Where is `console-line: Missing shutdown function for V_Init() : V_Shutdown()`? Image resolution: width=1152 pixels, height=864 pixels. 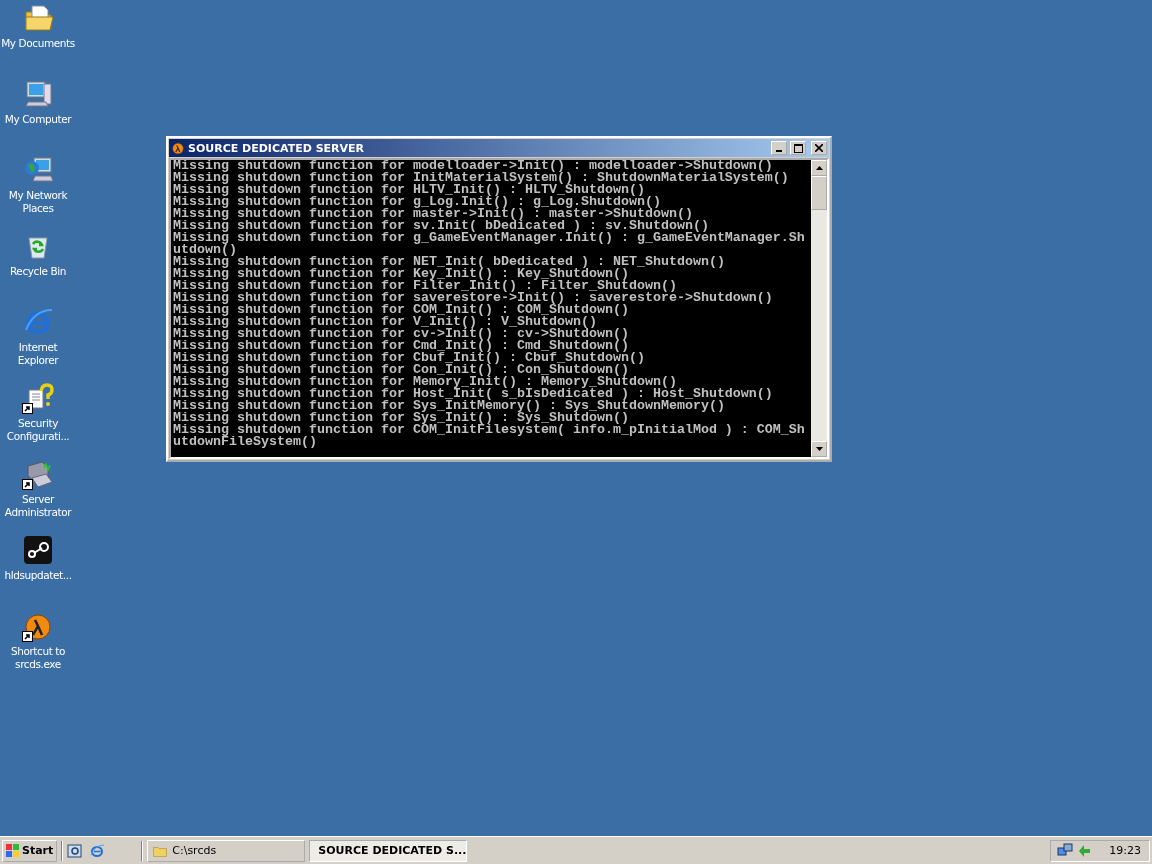
console-line: Missing shutdown function for V_Init() : V_Shutdown() is located at coordinates (385, 322).